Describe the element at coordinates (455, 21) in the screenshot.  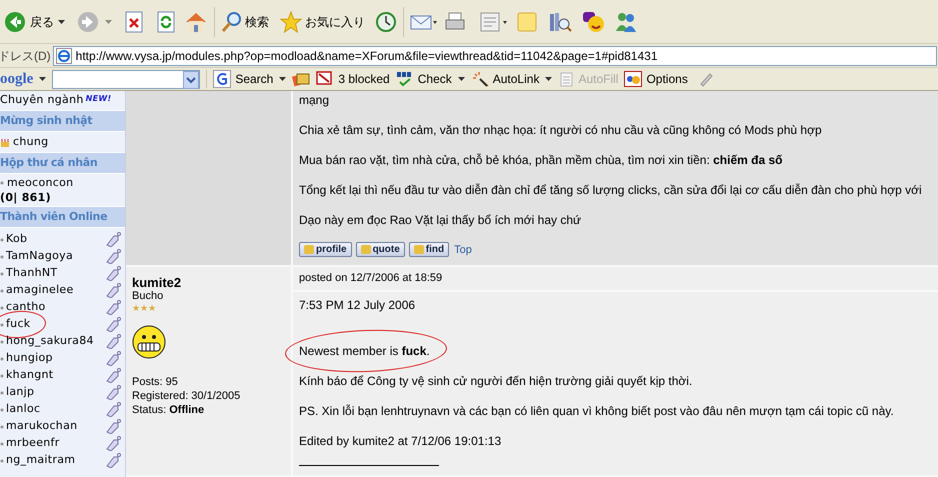
I see `printer-icon` at that location.